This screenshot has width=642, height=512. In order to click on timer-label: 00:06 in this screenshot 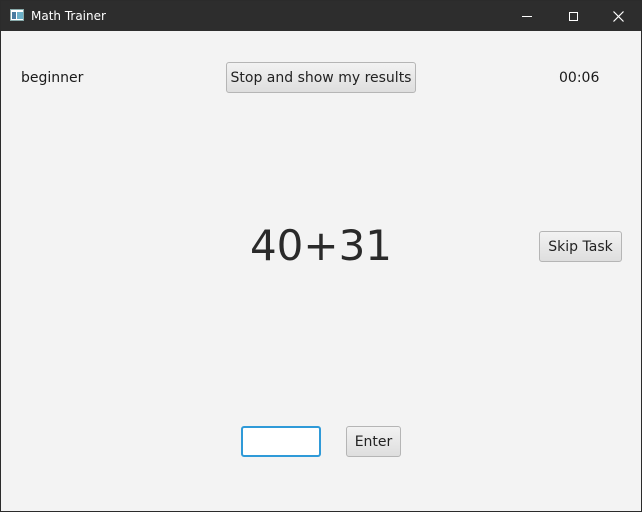, I will do `click(579, 78)`.